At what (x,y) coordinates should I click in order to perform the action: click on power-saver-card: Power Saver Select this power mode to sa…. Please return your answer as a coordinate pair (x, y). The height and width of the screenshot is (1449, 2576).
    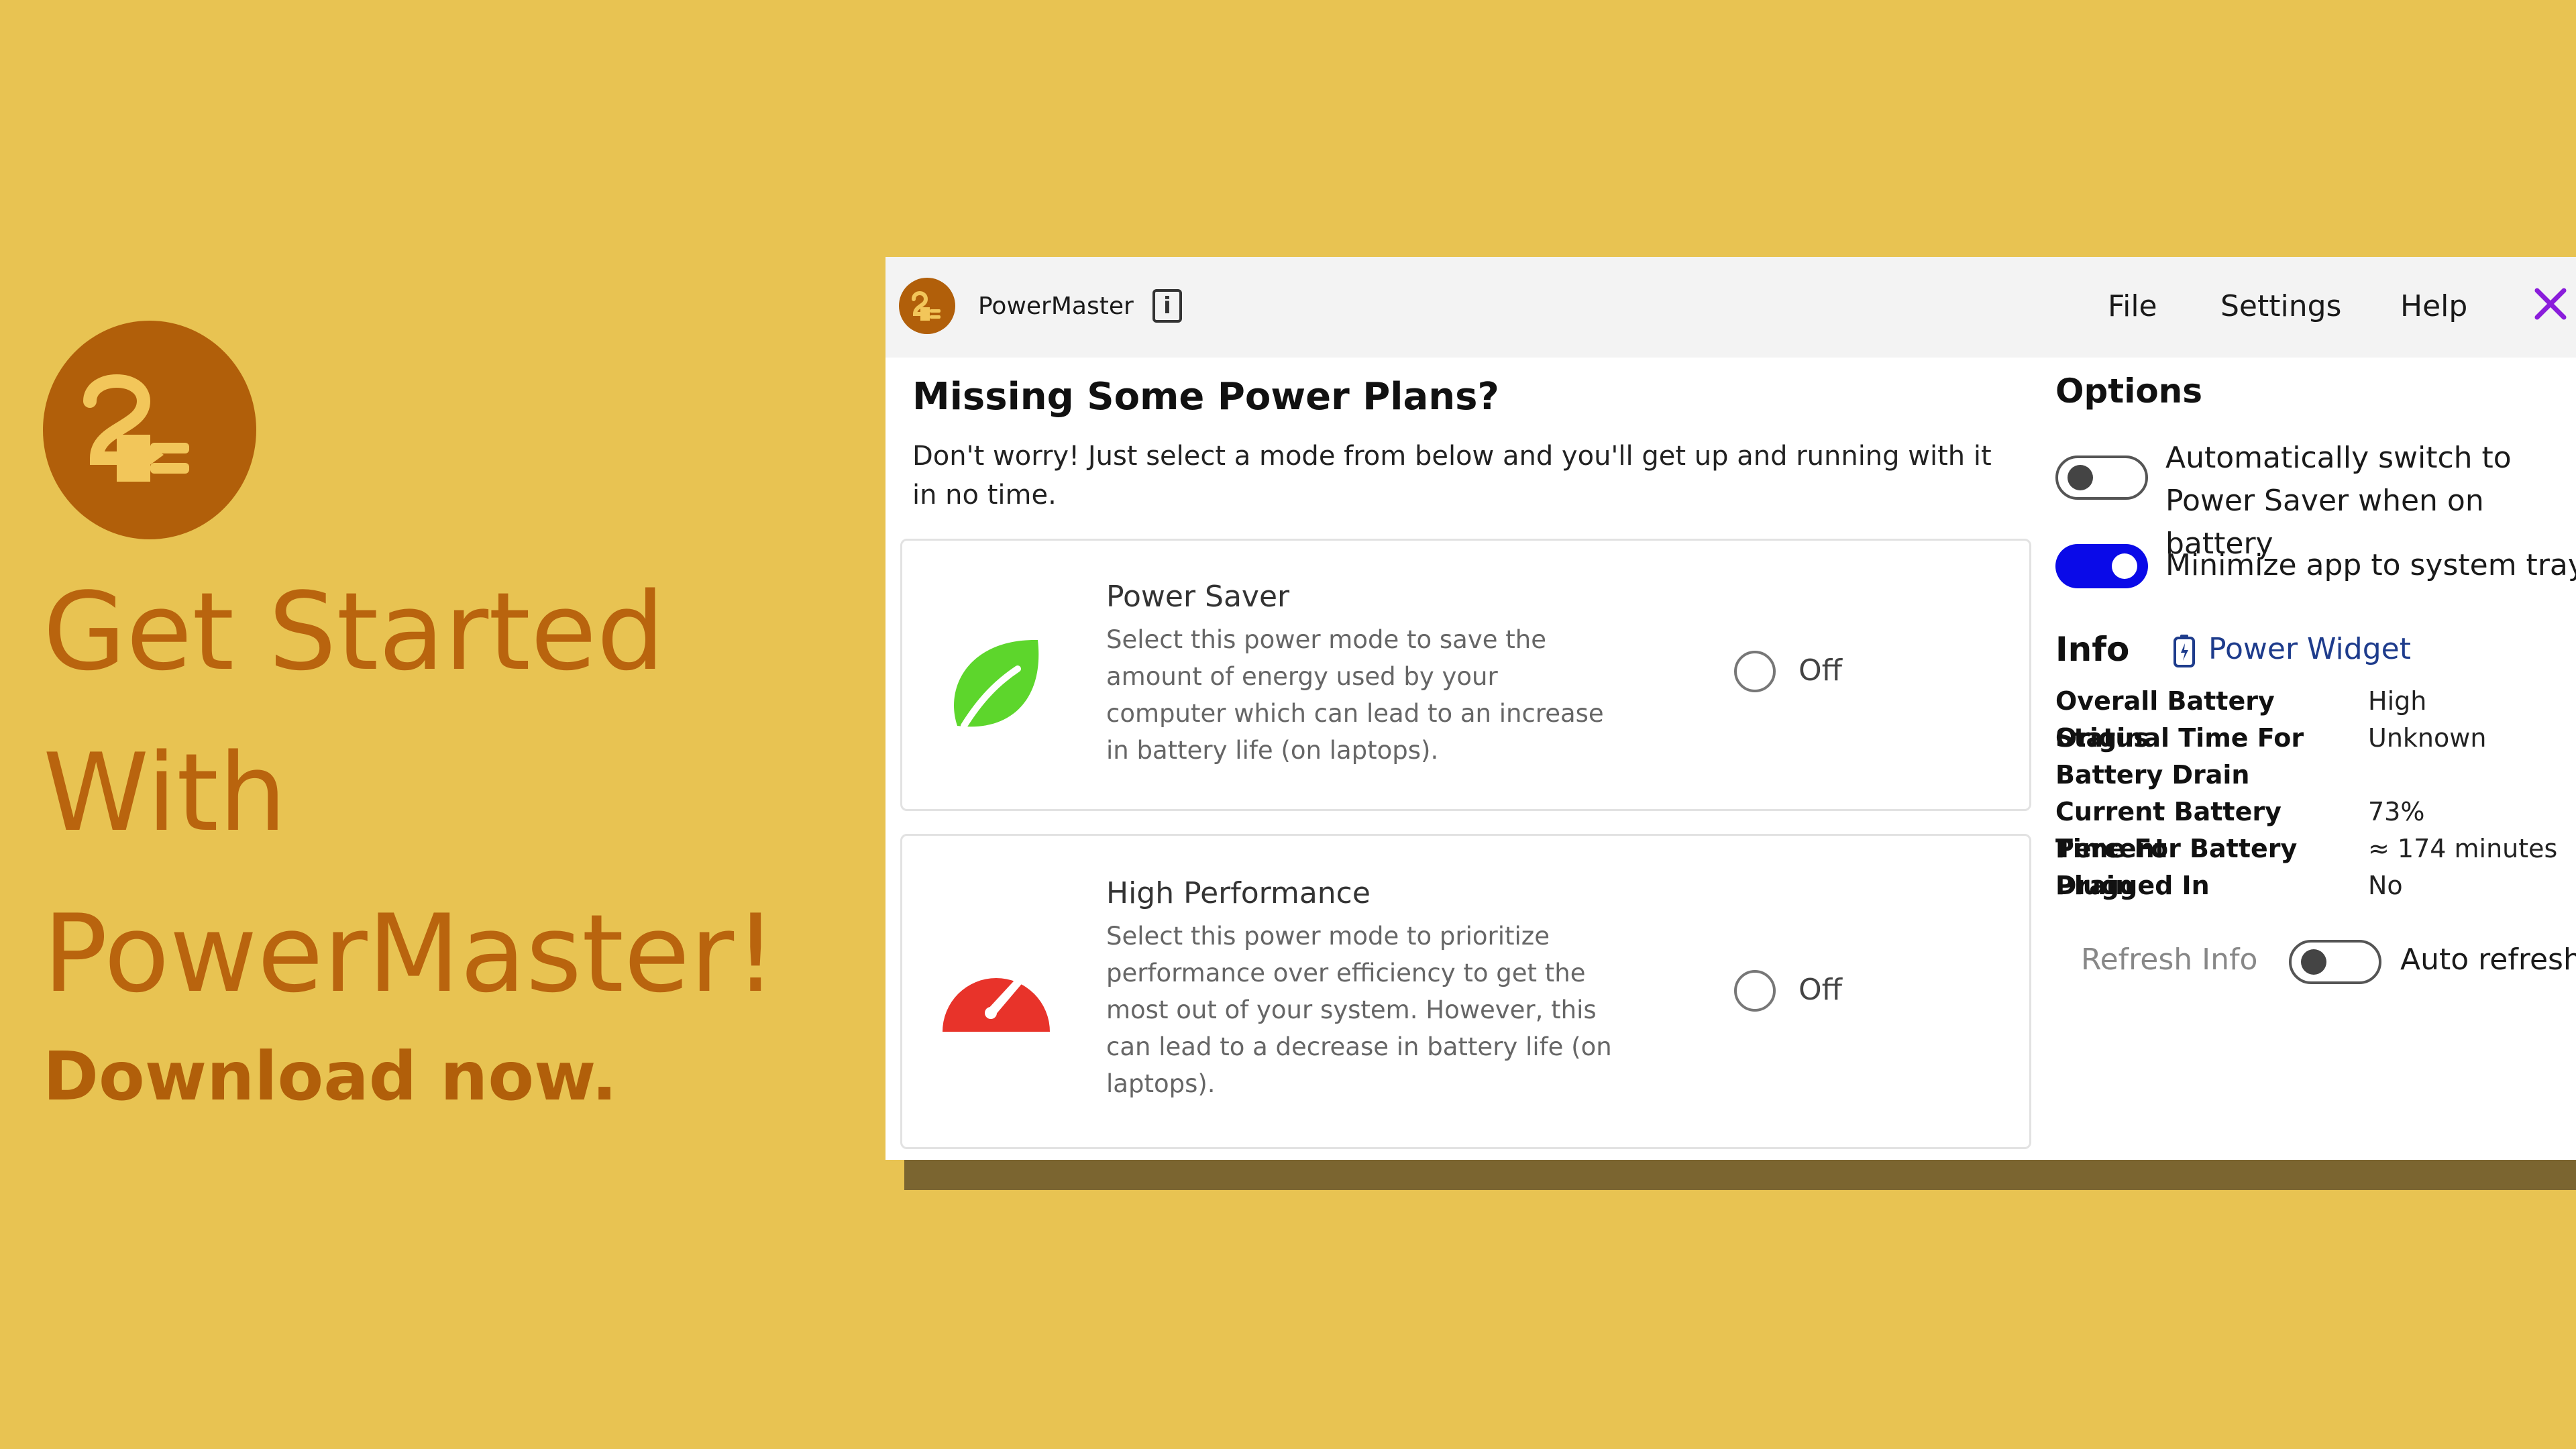
    Looking at the image, I should click on (1465, 675).